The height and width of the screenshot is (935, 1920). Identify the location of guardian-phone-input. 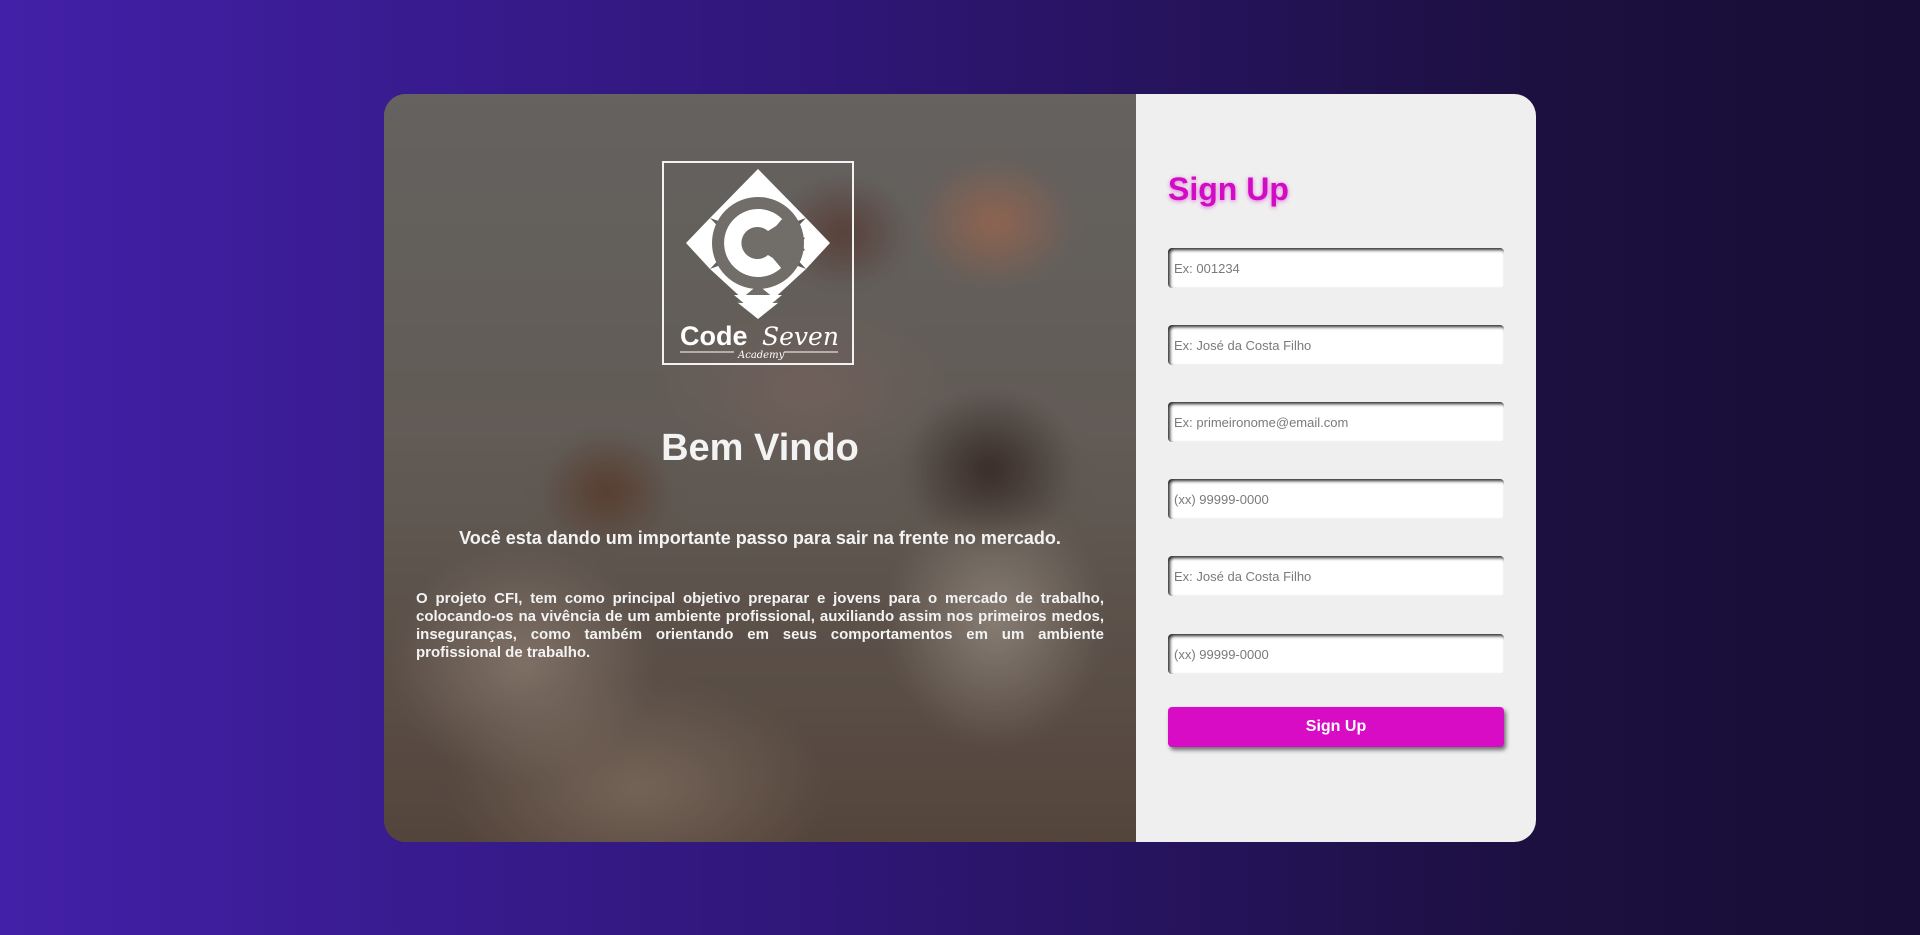
(1336, 654).